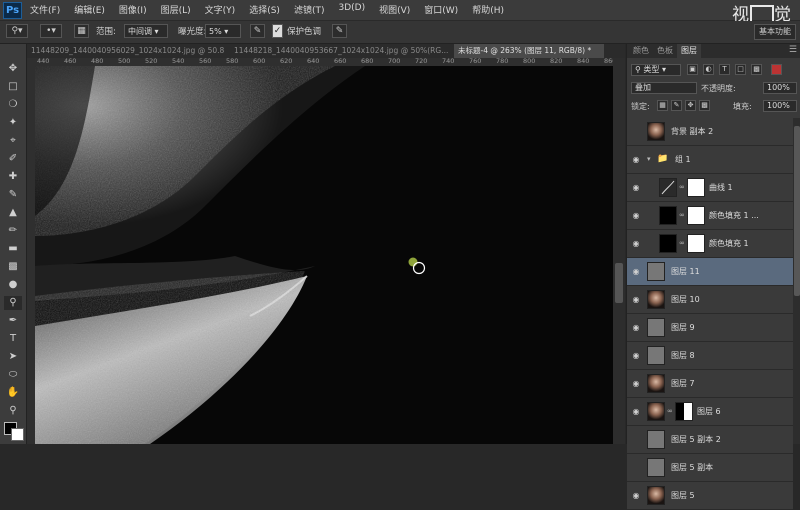 The image size is (800, 510). What do you see at coordinates (529, 51) in the screenshot?
I see `tab-document-active: 未标题-4 @ 263% (图层 11, RGB/8) *` at bounding box center [529, 51].